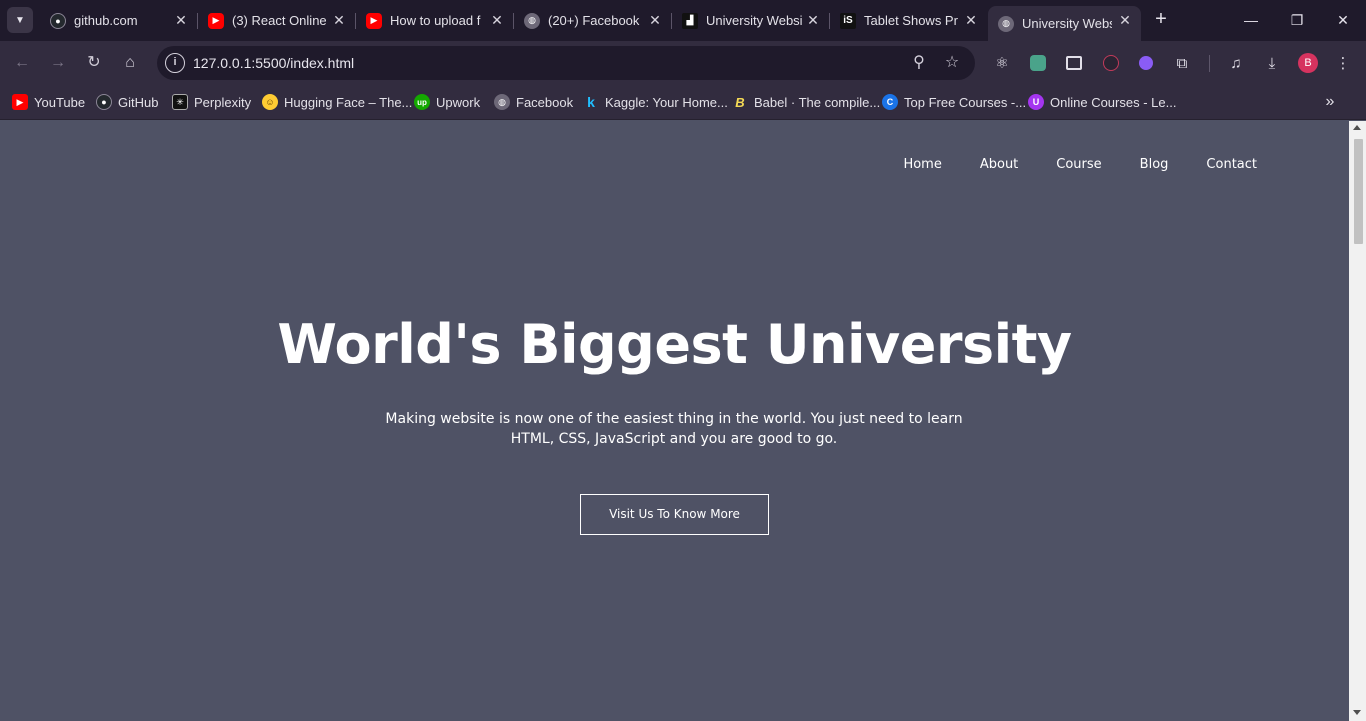 This screenshot has width=1366, height=721. Describe the element at coordinates (1357, 712) in the screenshot. I see `scroll-down-arrow-icon` at that location.